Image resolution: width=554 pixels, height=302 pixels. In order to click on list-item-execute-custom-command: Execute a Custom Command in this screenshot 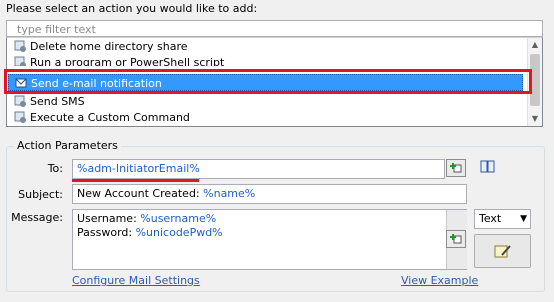, I will do `click(268, 117)`.